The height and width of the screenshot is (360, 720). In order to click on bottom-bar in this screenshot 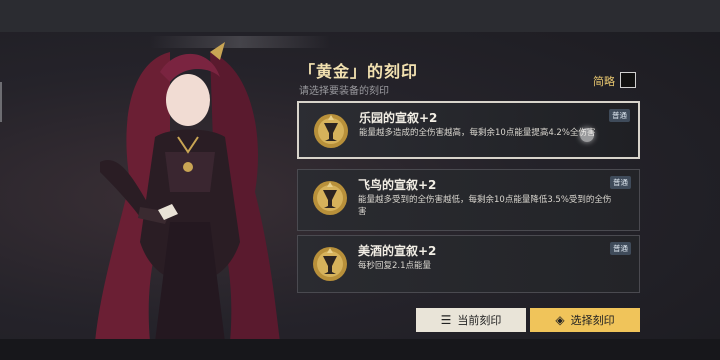, I will do `click(360, 349)`.